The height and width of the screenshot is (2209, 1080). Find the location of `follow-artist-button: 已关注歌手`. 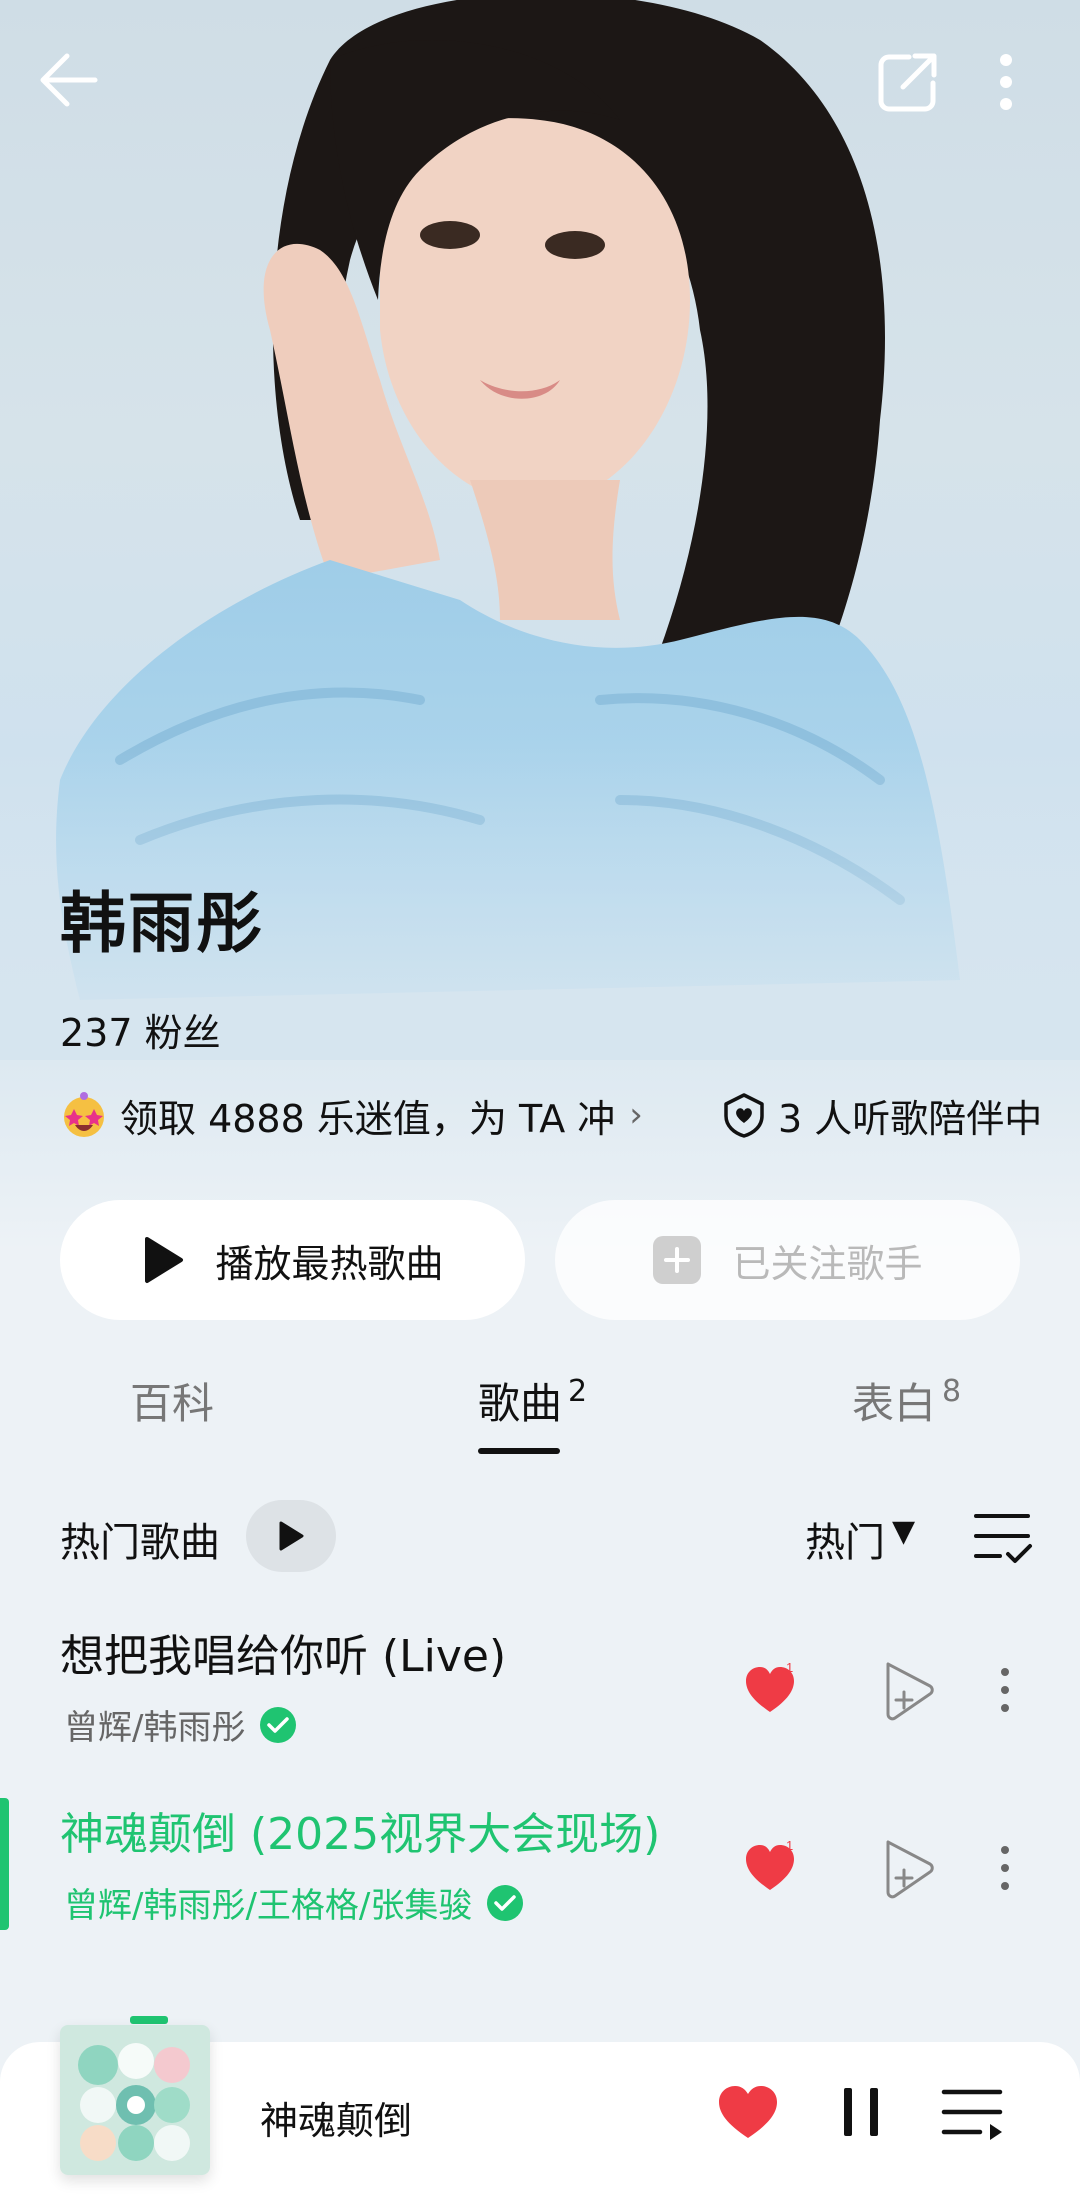

follow-artist-button: 已关注歌手 is located at coordinates (787, 1260).